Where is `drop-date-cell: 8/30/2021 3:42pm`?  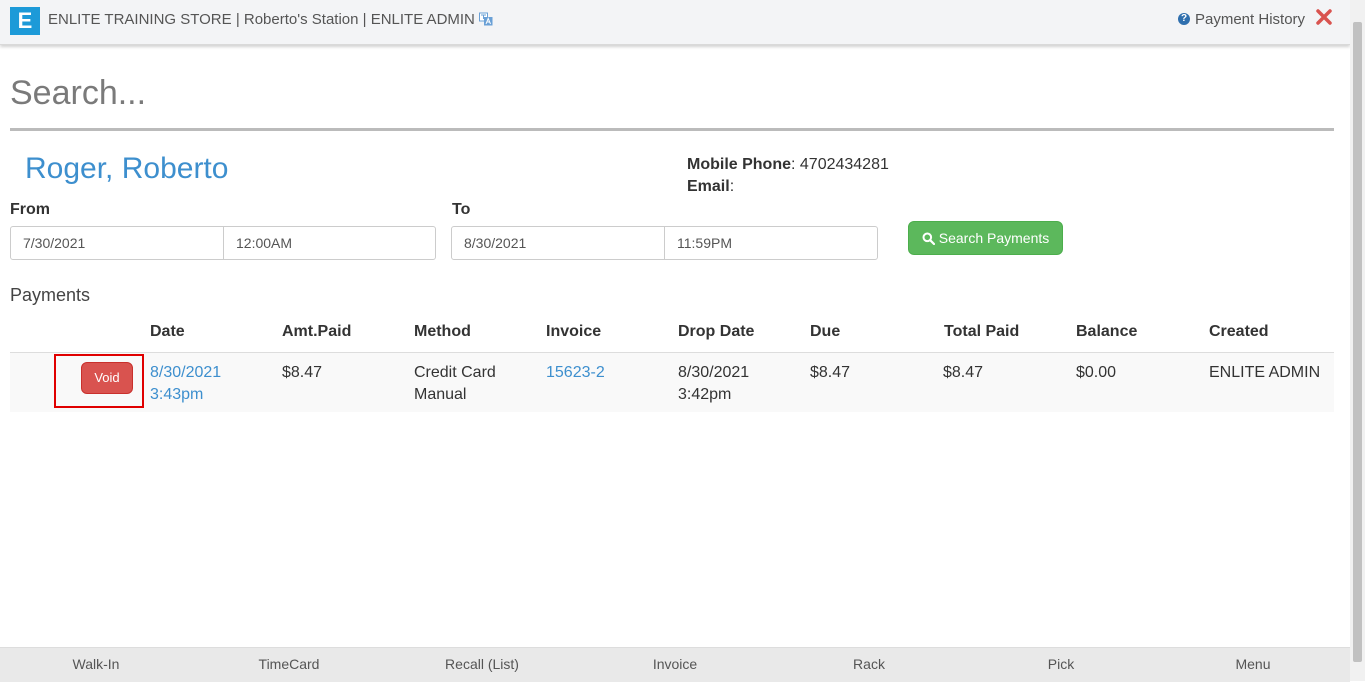
drop-date-cell: 8/30/2021 3:42pm is located at coordinates (713, 384).